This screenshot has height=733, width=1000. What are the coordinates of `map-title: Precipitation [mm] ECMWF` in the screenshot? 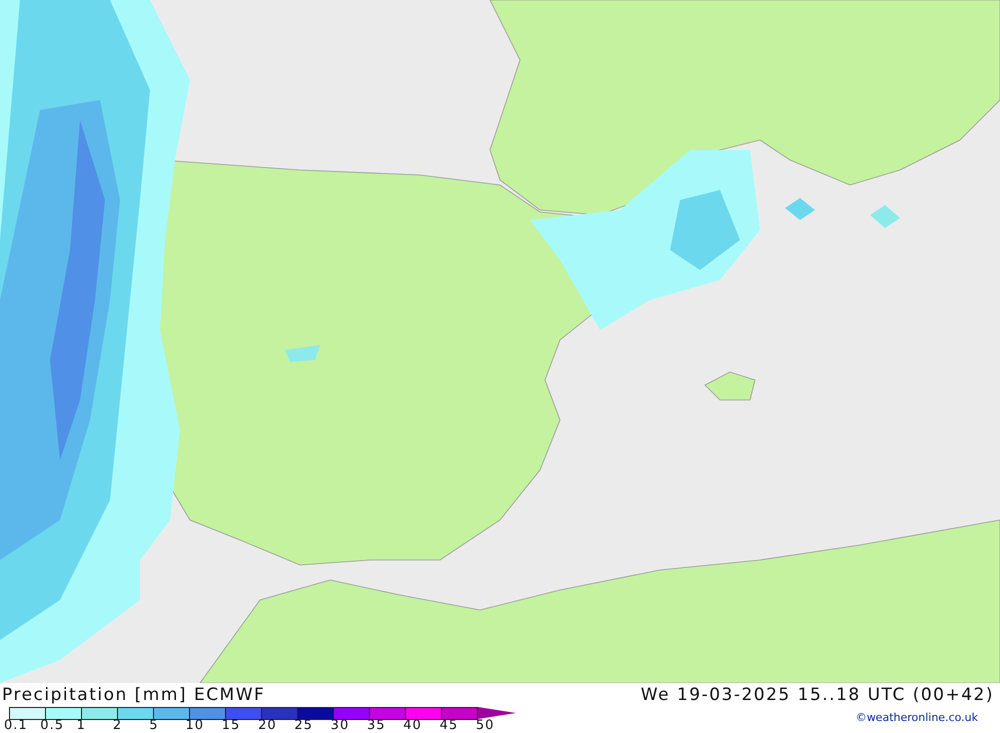 It's located at (134, 695).